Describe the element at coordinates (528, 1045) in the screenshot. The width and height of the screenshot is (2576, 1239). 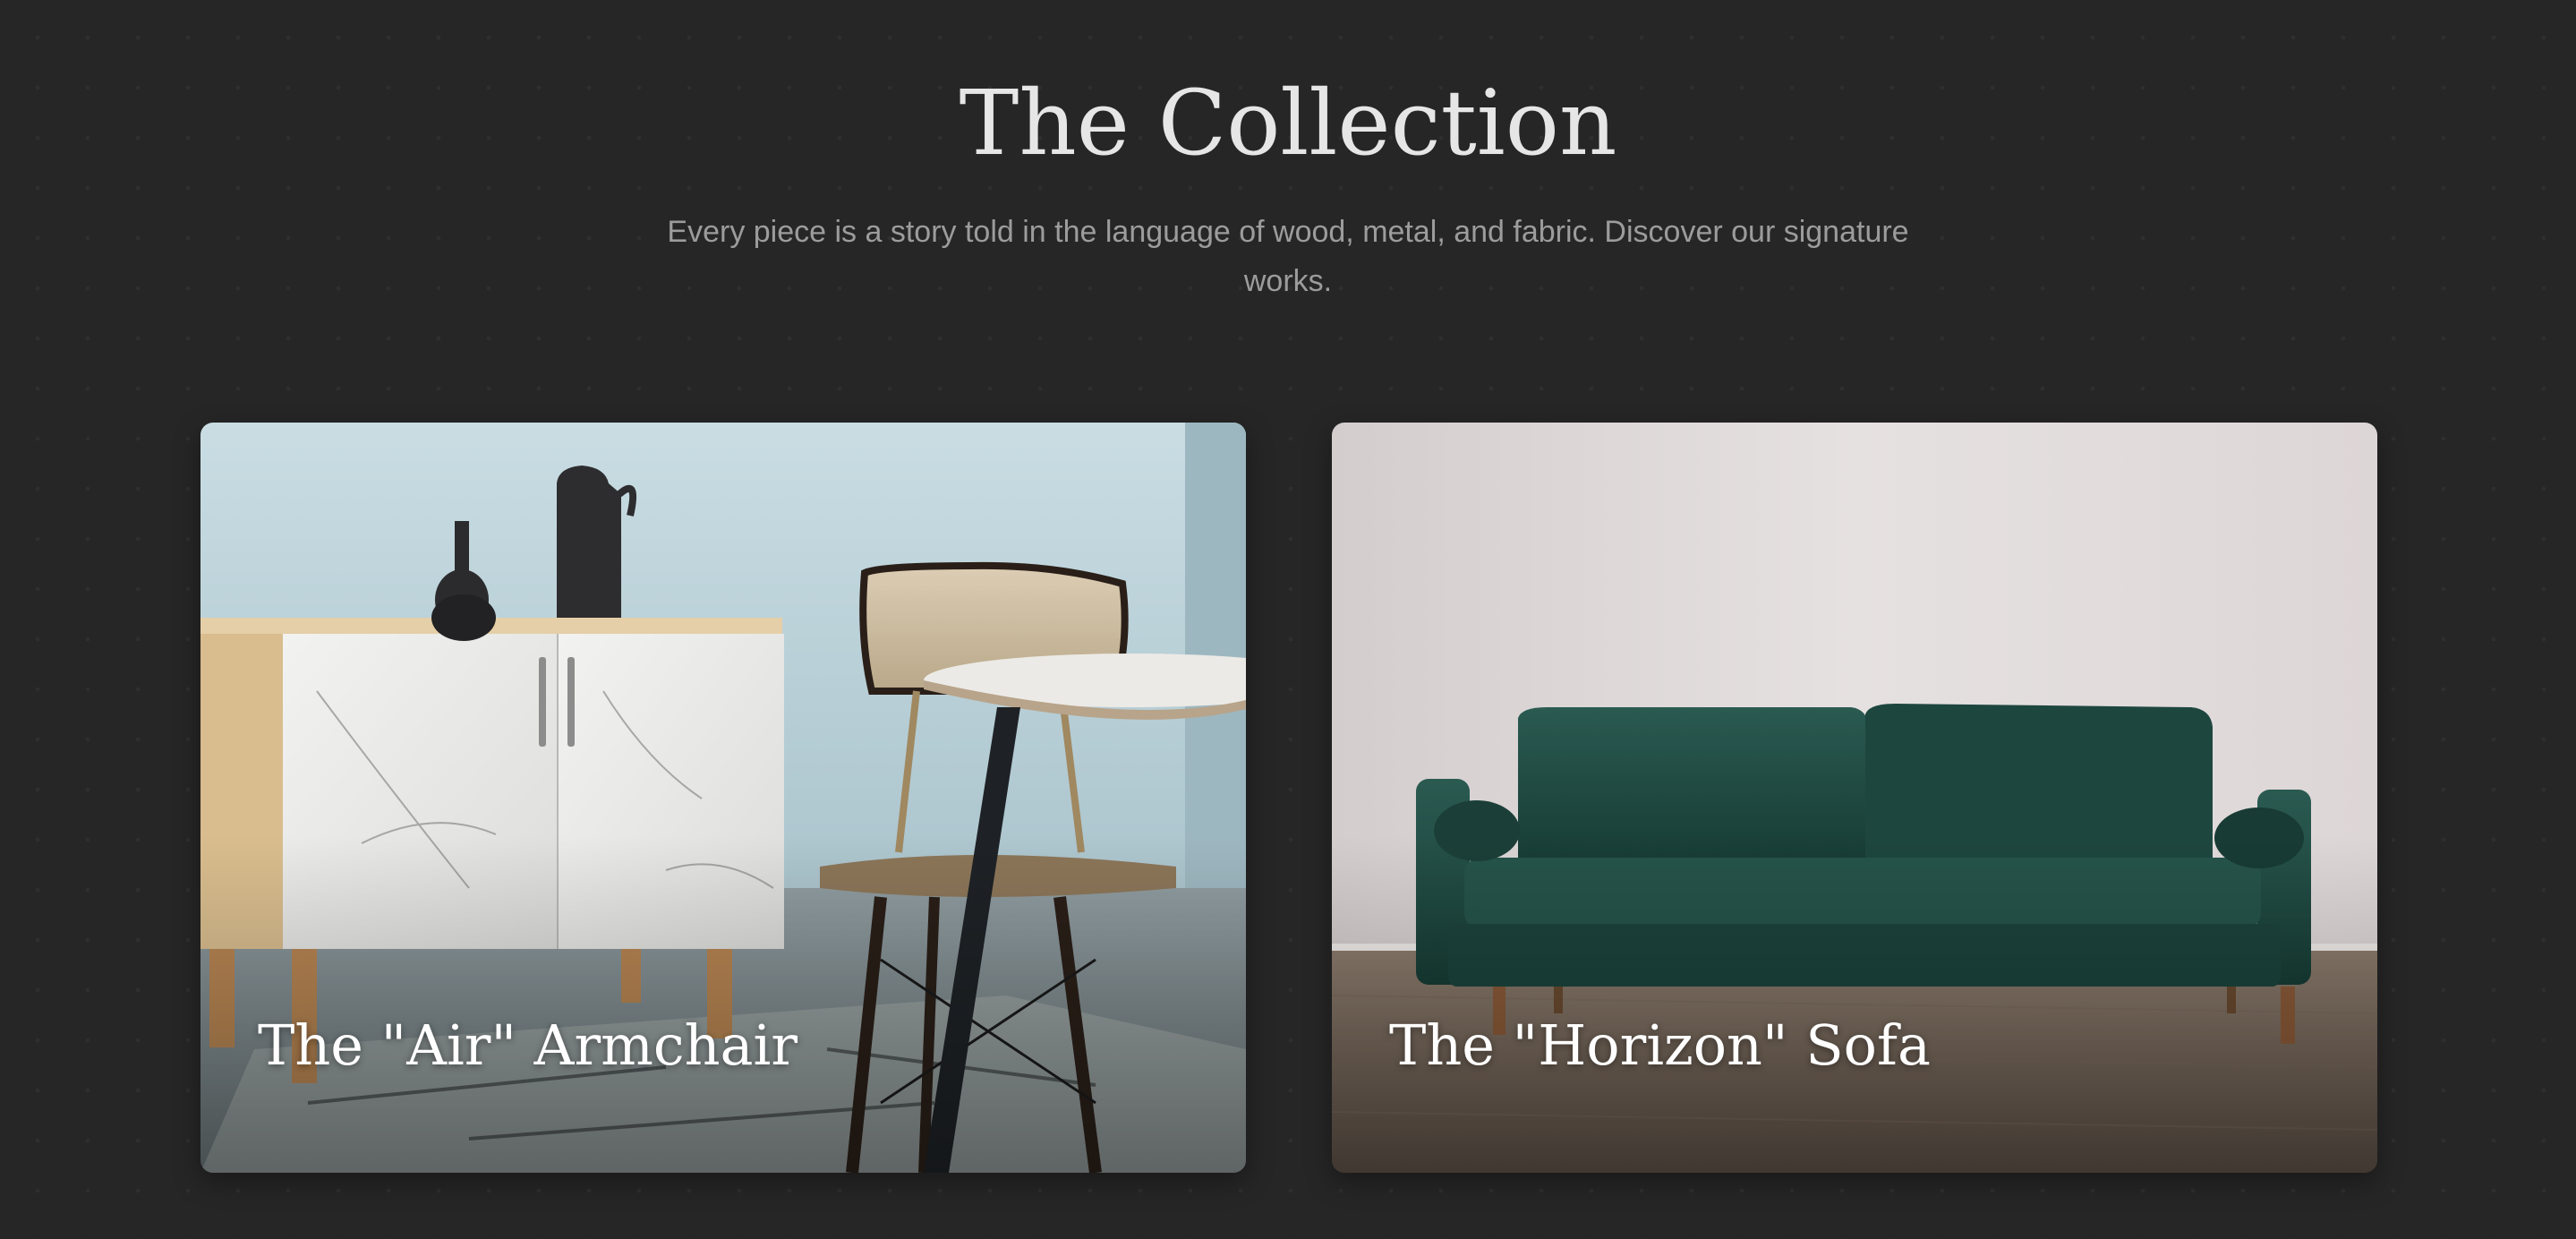
I see `card-title: The "Air" Armchair` at that location.